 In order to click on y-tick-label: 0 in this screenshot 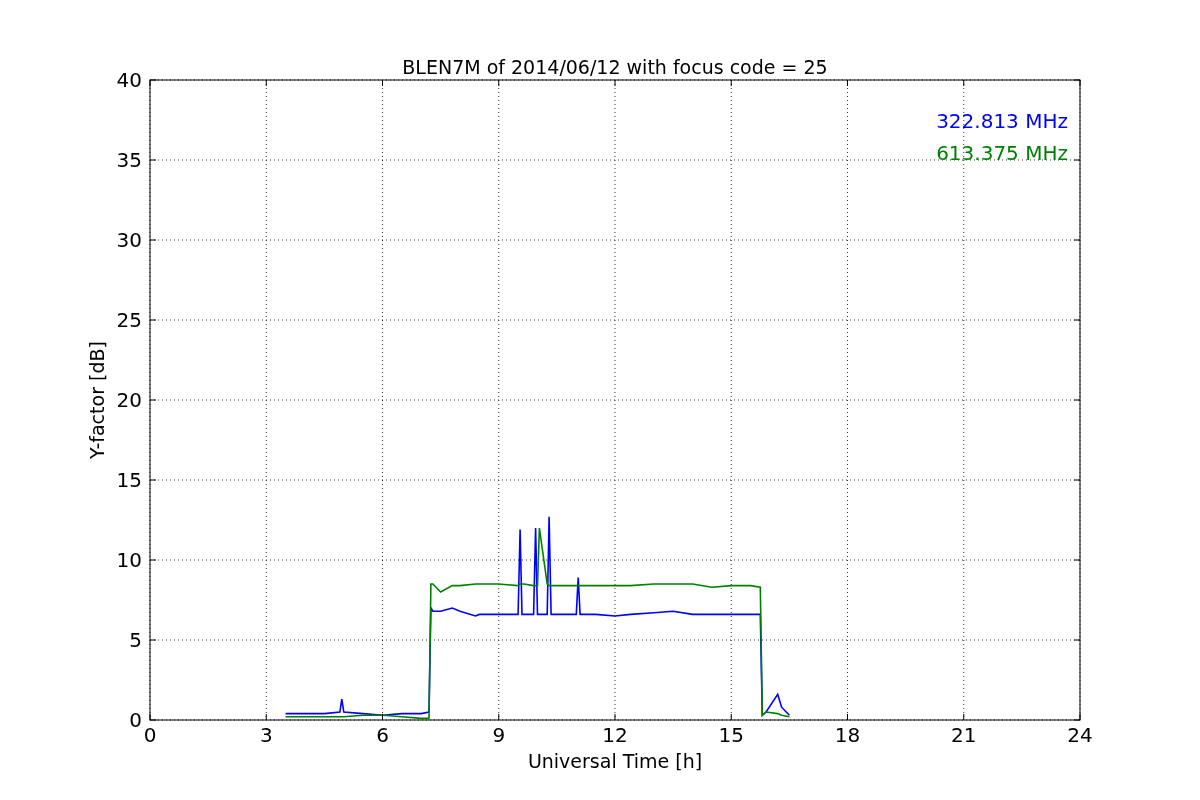, I will do `click(135, 720)`.